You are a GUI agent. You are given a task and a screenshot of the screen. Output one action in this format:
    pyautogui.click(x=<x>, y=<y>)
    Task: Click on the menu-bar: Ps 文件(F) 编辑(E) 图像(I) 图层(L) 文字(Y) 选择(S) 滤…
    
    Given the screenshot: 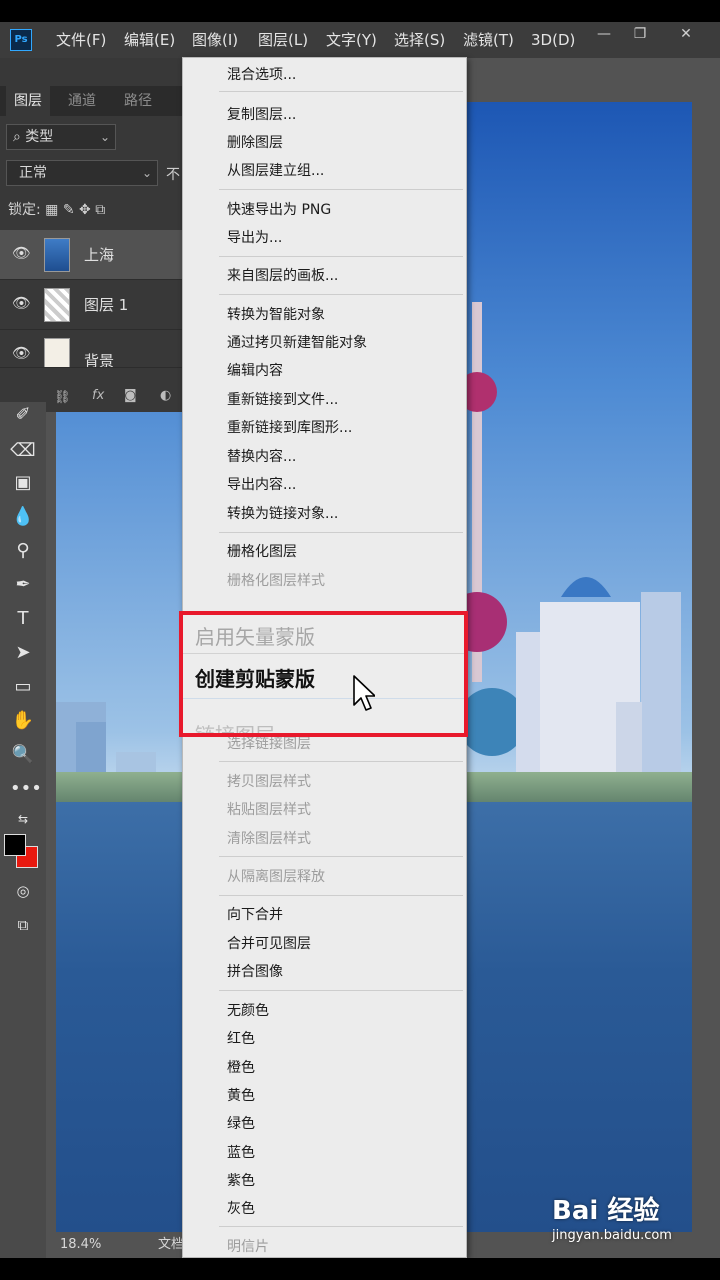 What is the action you would take?
    pyautogui.click(x=360, y=40)
    